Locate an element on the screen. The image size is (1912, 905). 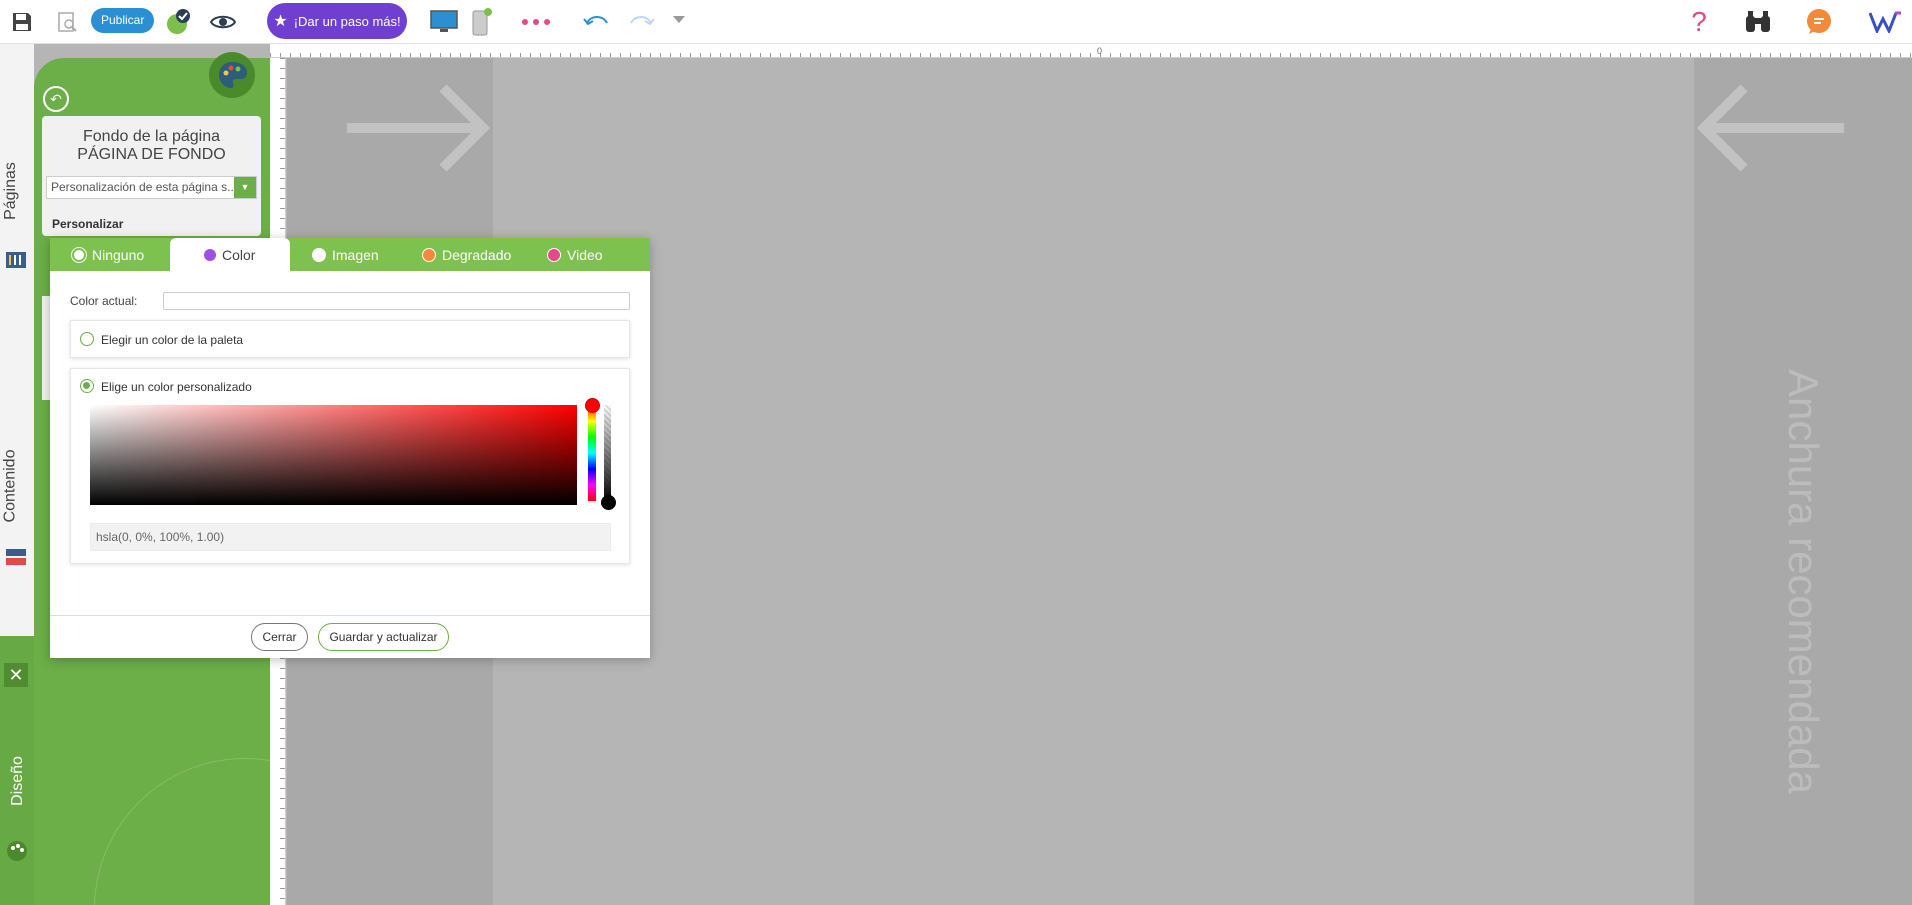
back-icon: ↶ is located at coordinates (56, 99).